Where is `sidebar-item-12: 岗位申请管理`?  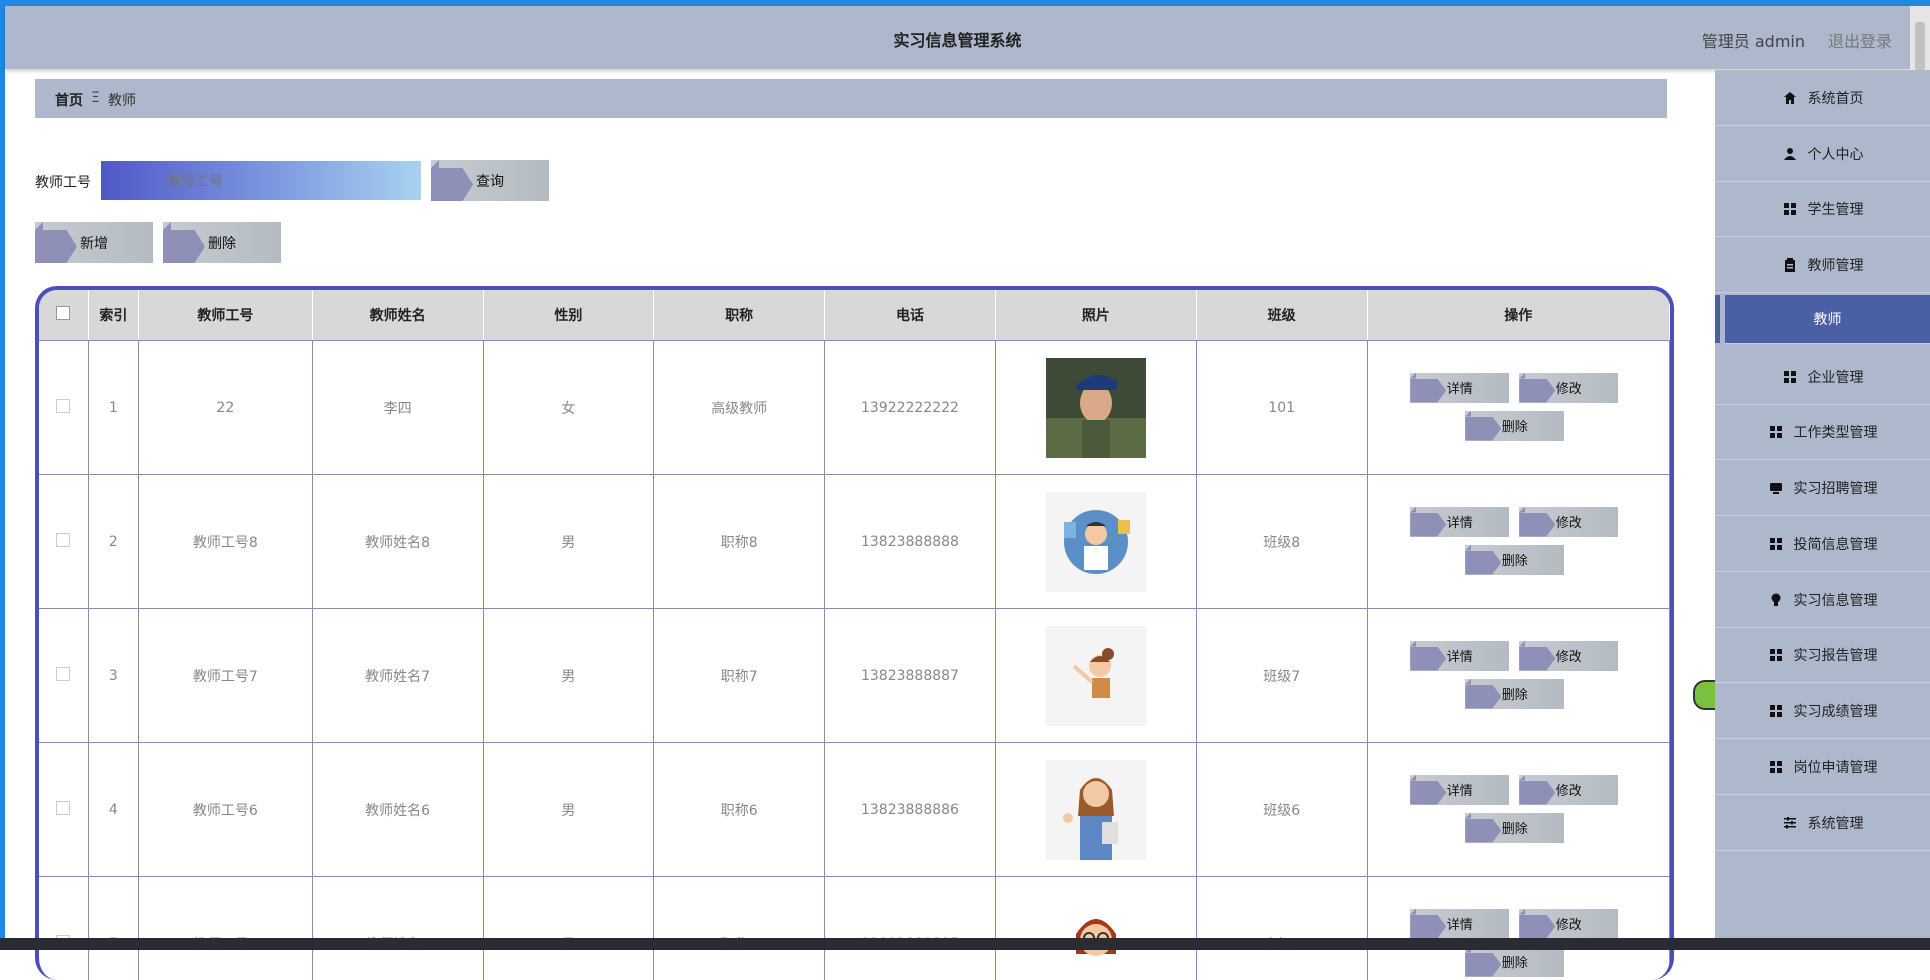
sidebar-item-12: 岗位申请管理 is located at coordinates (1822, 767).